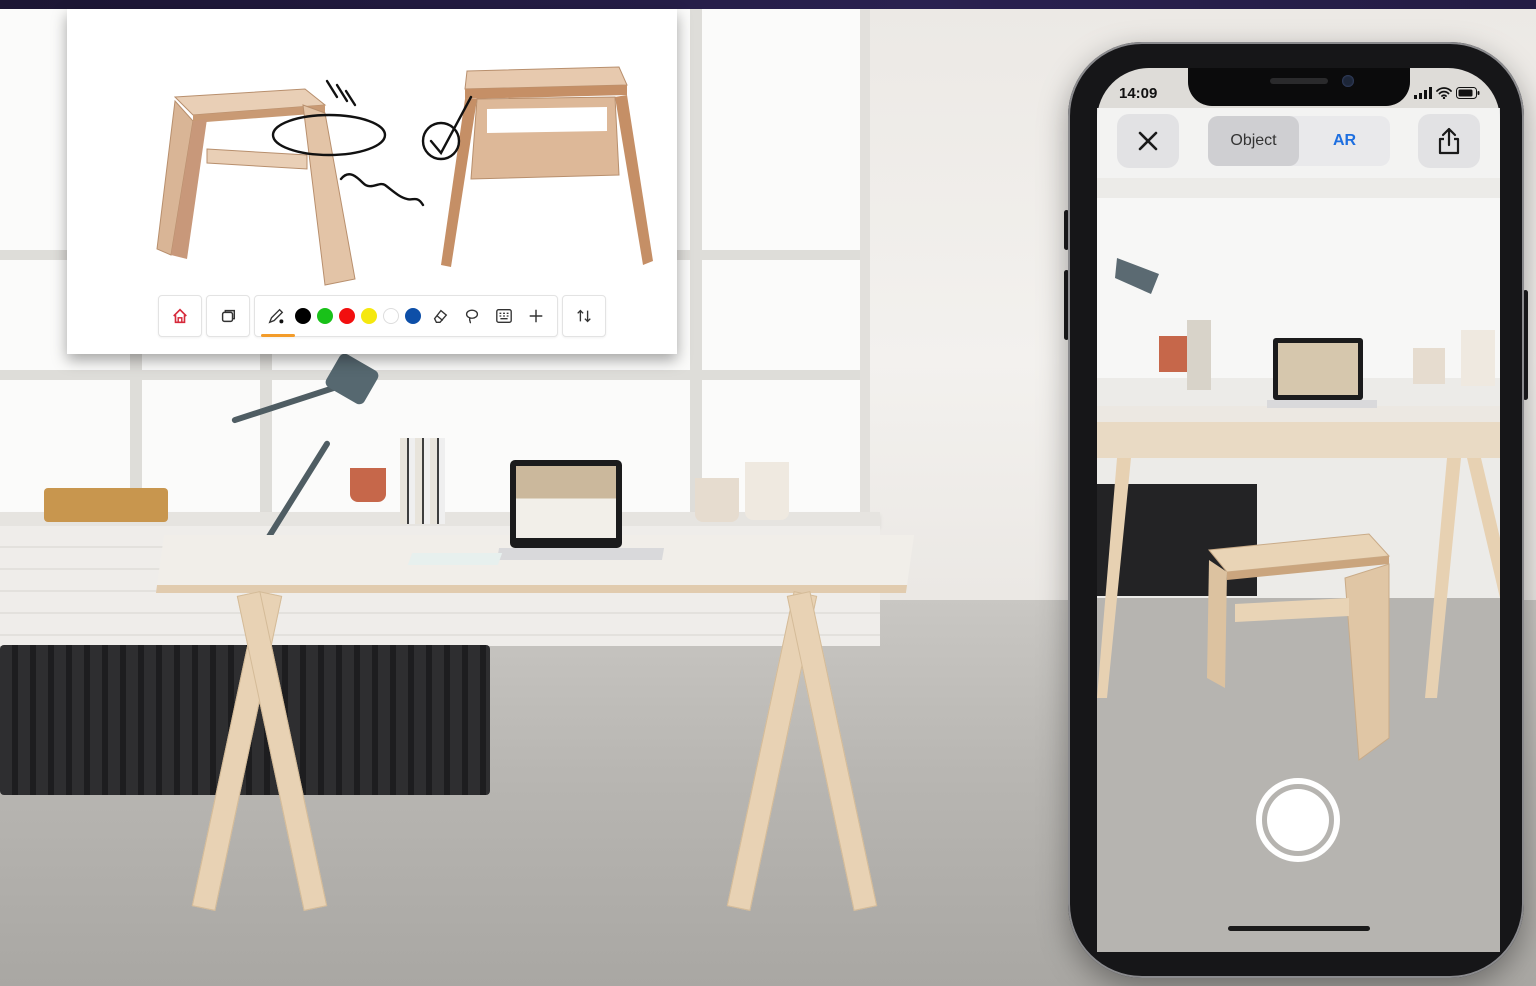 The height and width of the screenshot is (986, 1536). I want to click on color-swatch-green, so click(325, 316).